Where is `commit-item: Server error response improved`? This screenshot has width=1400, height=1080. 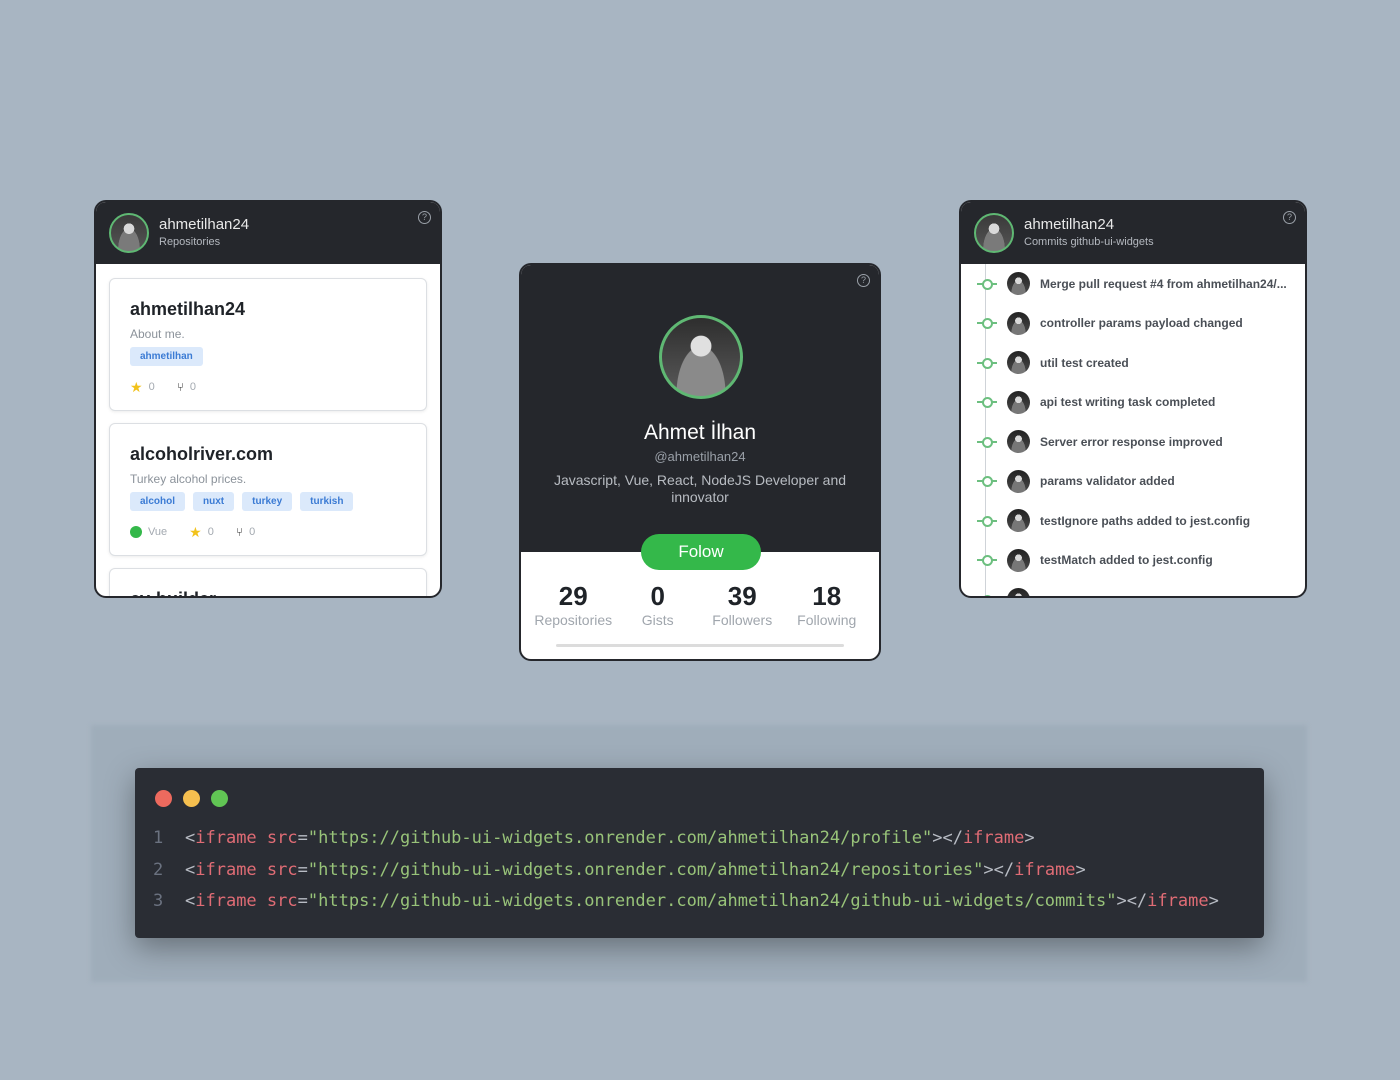
commit-item: Server error response improved is located at coordinates (1133, 442).